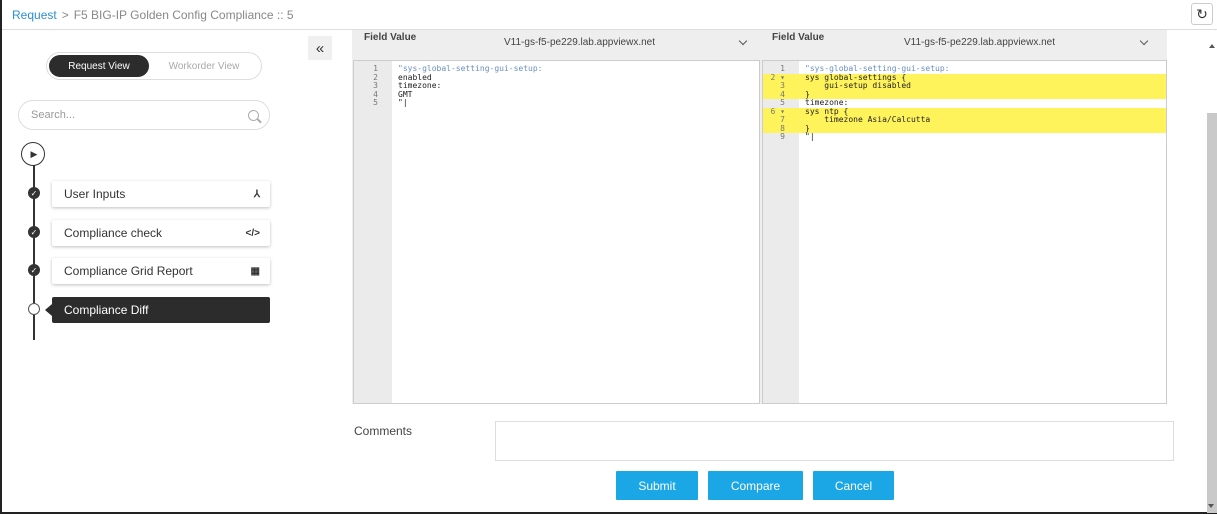 The height and width of the screenshot is (514, 1217). I want to click on submit-button: Submit, so click(657, 485).